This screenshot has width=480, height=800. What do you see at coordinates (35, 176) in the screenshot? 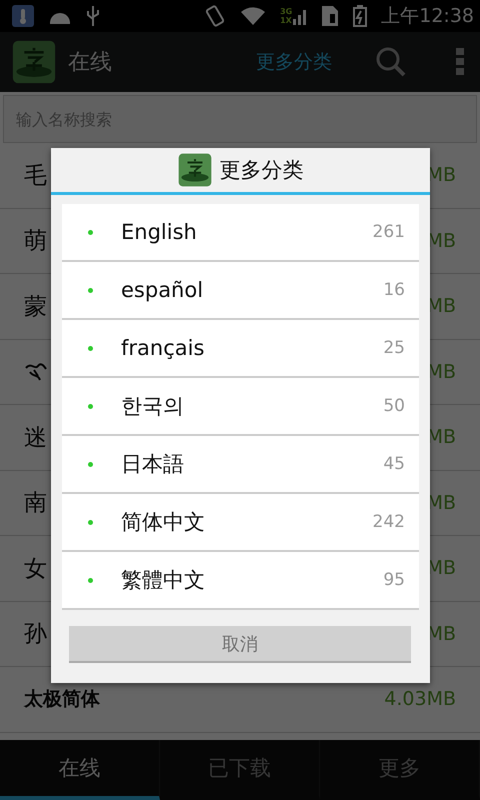
I see `font-name: 毛` at bounding box center [35, 176].